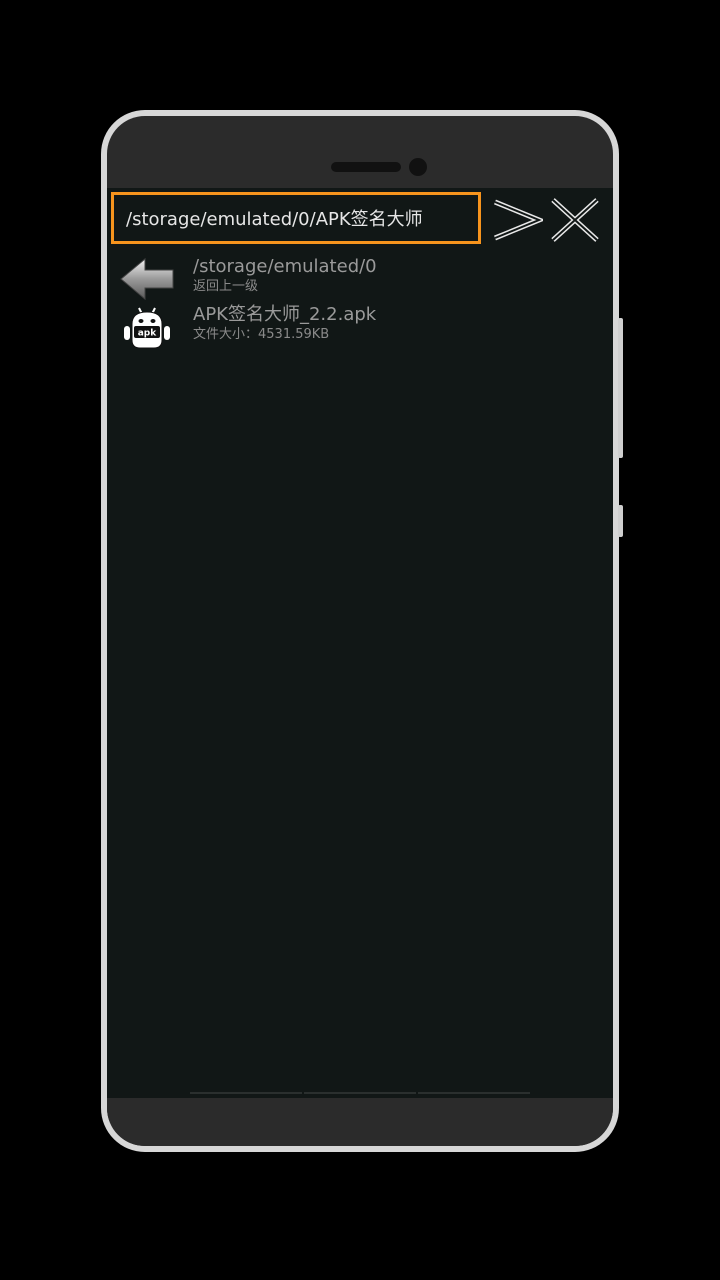 This screenshot has height=1280, width=720. What do you see at coordinates (620, 388) in the screenshot?
I see `volume-button` at bounding box center [620, 388].